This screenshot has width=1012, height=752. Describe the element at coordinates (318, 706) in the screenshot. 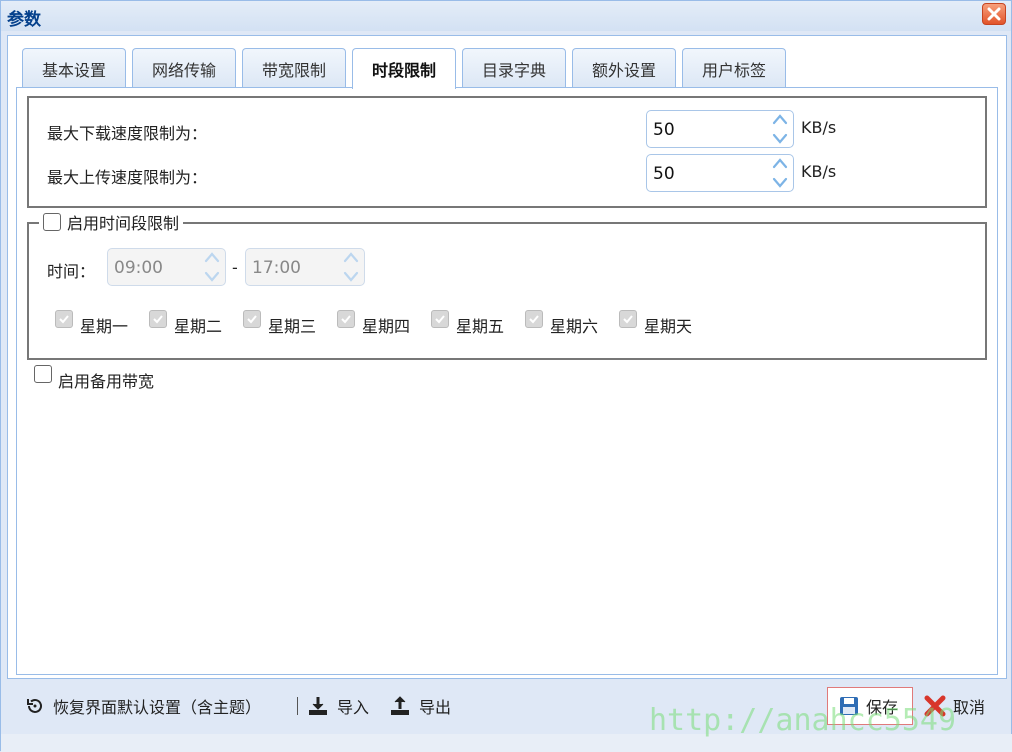

I see `import-icon` at that location.